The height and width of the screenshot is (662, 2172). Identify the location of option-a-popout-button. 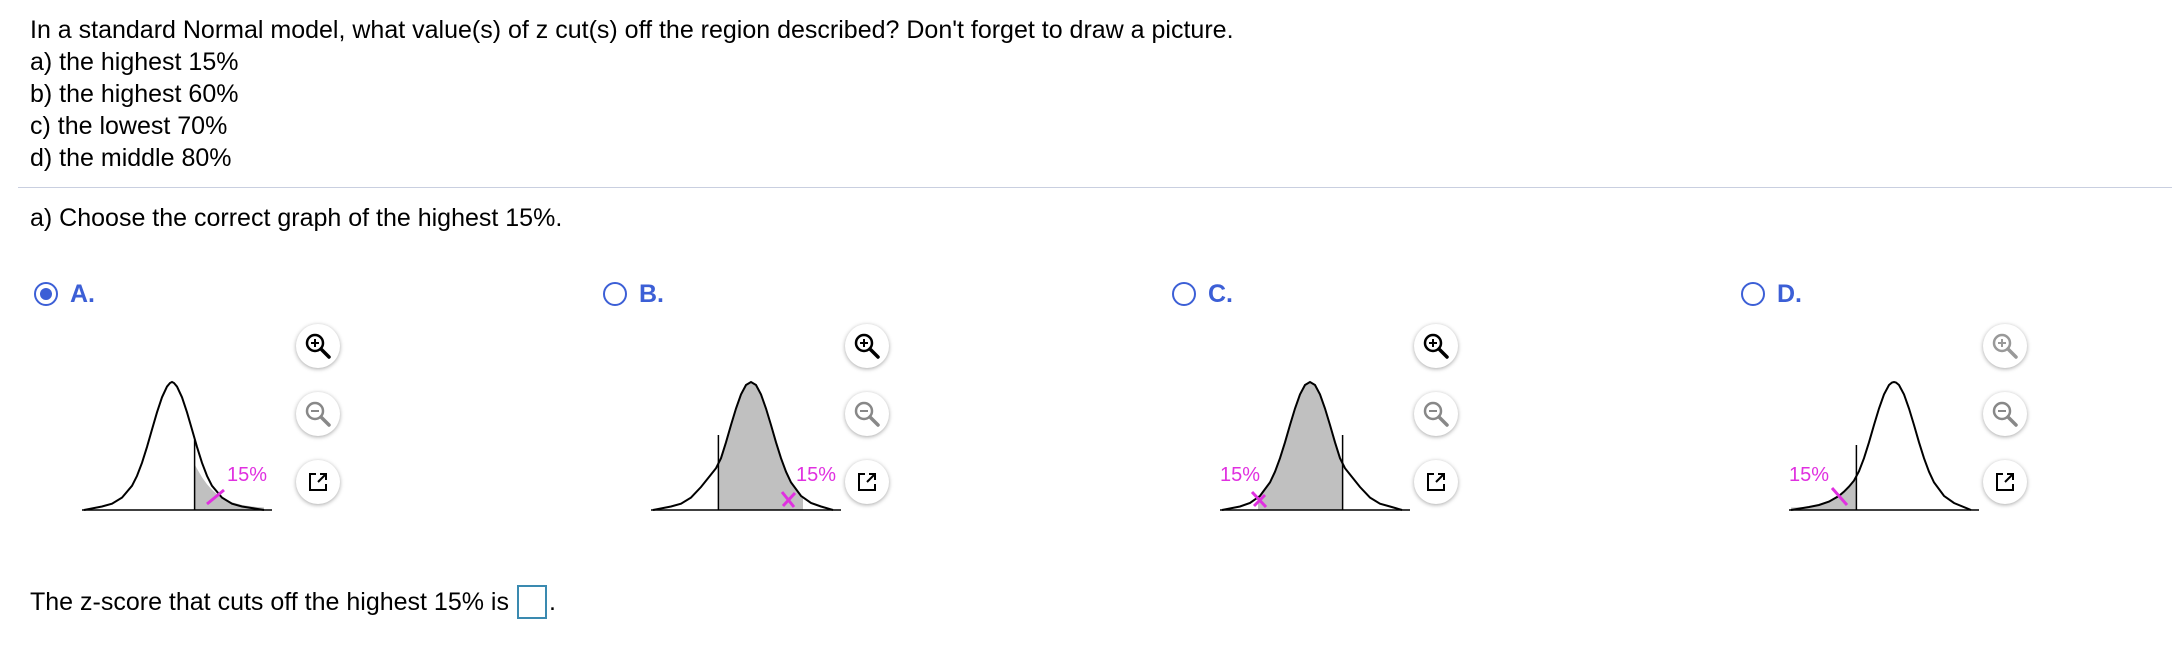
(318, 482).